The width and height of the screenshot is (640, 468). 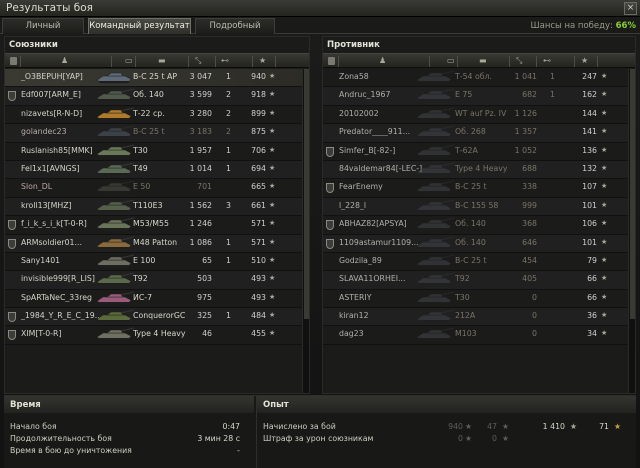 I want to click on tab-personal-result: Личный результат, so click(x=43, y=32).